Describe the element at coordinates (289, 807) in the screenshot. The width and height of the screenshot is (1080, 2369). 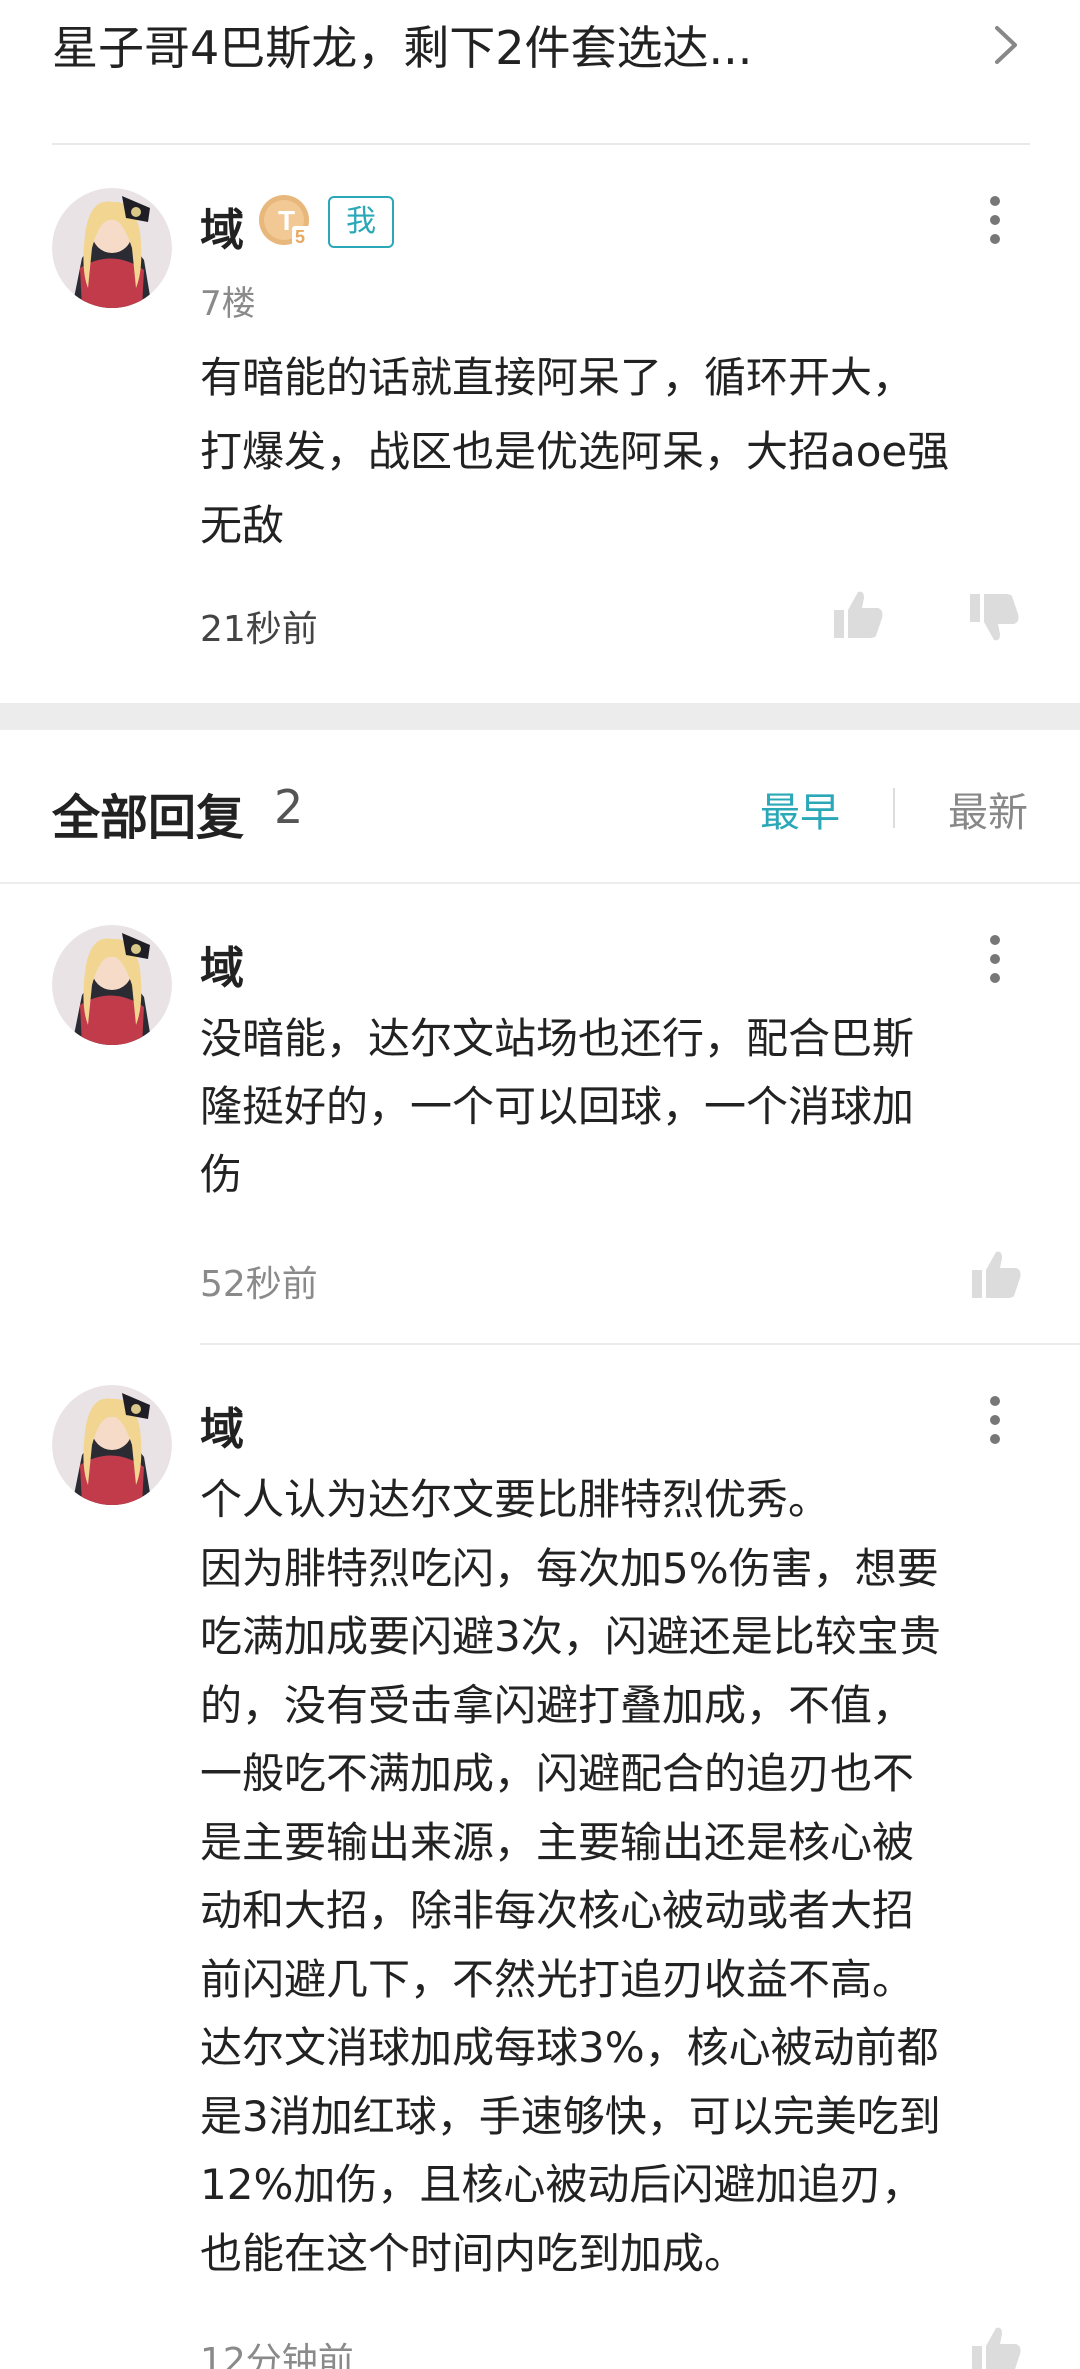
I see `replies-count: 2` at that location.